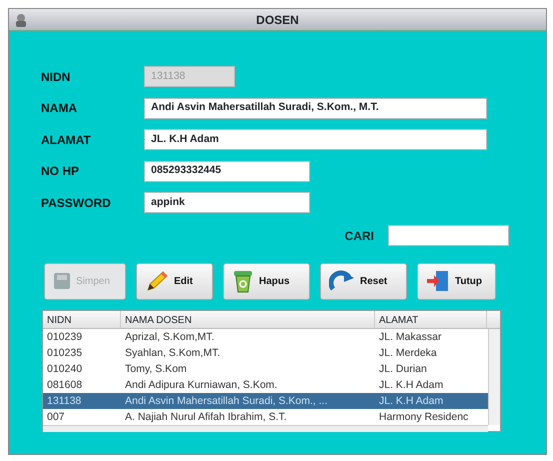  I want to click on reset-button: Reset, so click(363, 281).